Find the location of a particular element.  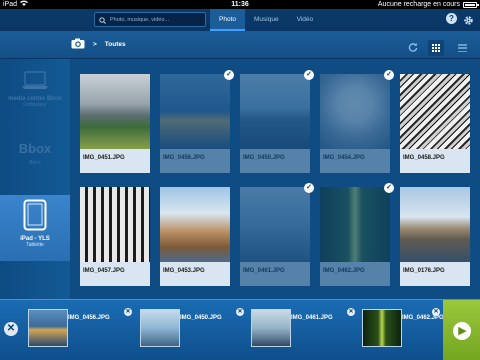

photo-caption: IMG_0453.JPG is located at coordinates (195, 274).